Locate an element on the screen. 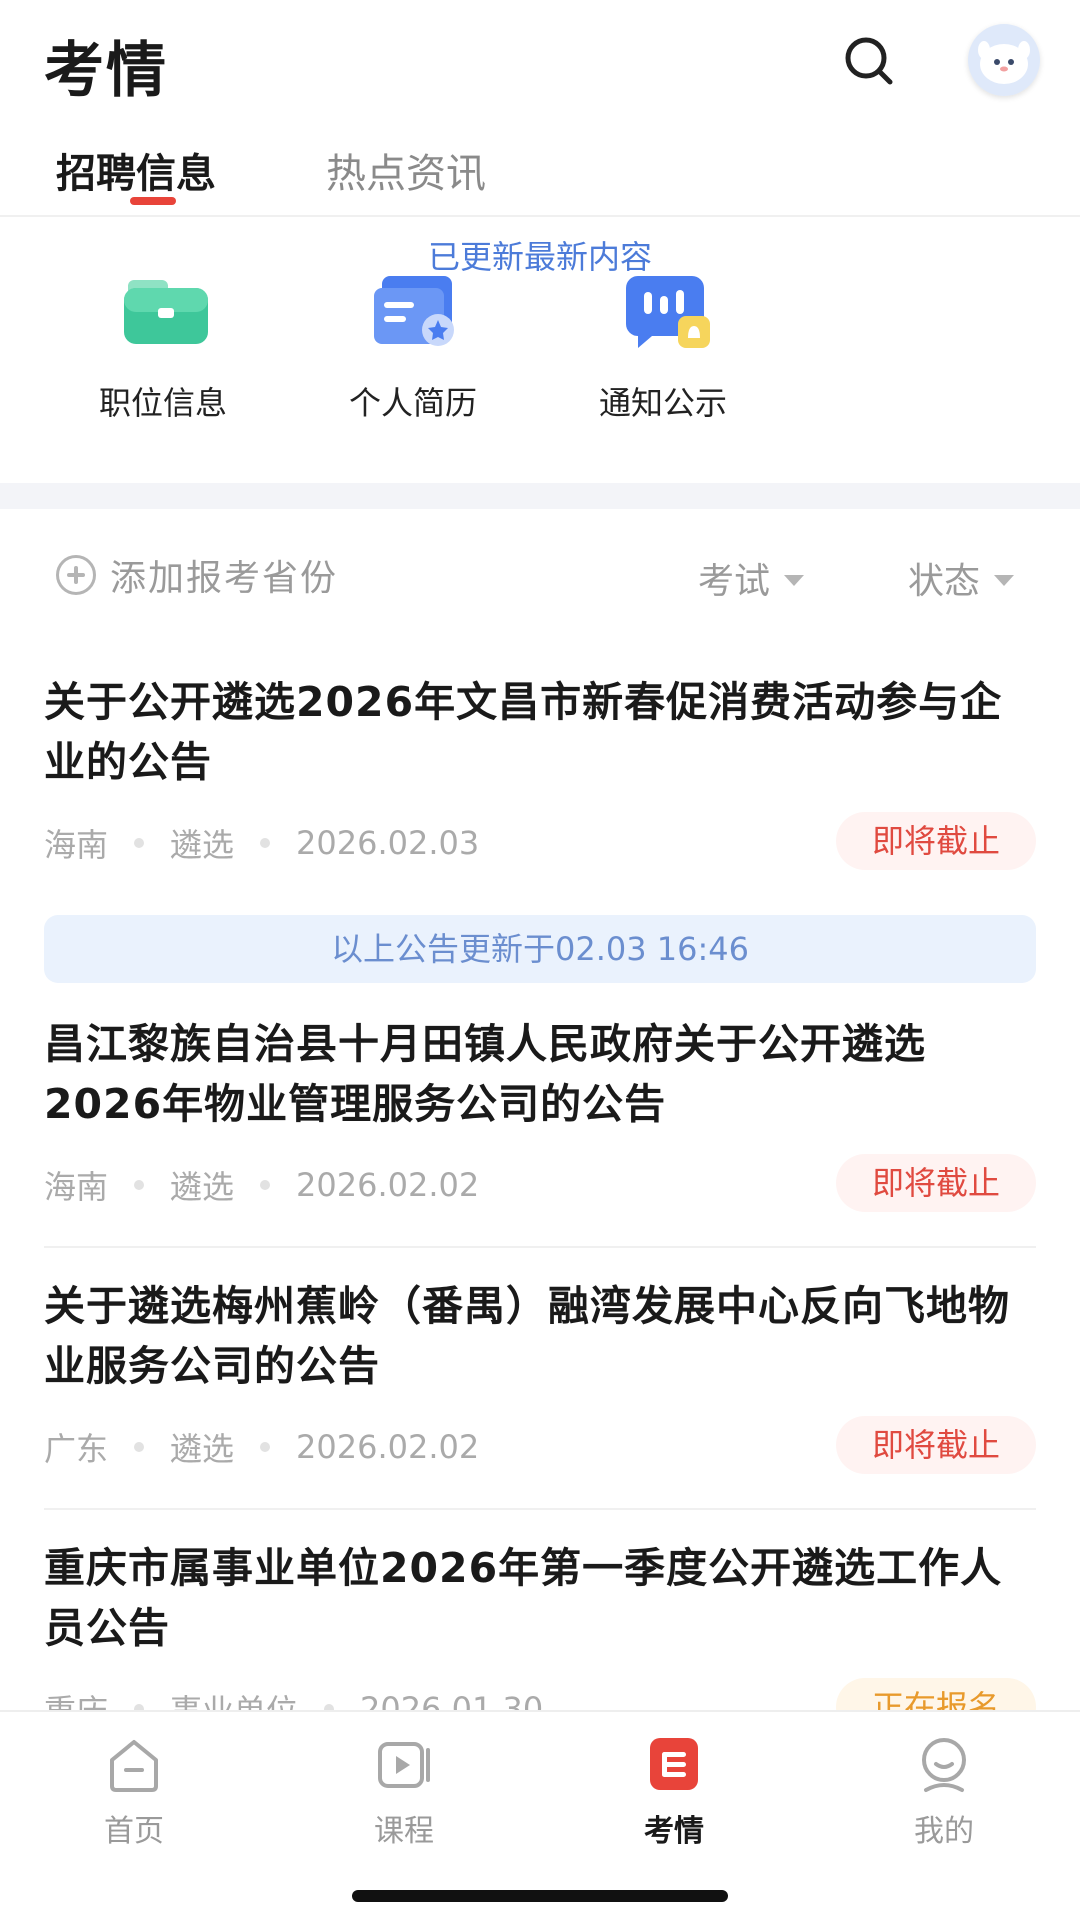 The height and width of the screenshot is (1920, 1080). quick-link-label: 个人简历 is located at coordinates (412, 403).